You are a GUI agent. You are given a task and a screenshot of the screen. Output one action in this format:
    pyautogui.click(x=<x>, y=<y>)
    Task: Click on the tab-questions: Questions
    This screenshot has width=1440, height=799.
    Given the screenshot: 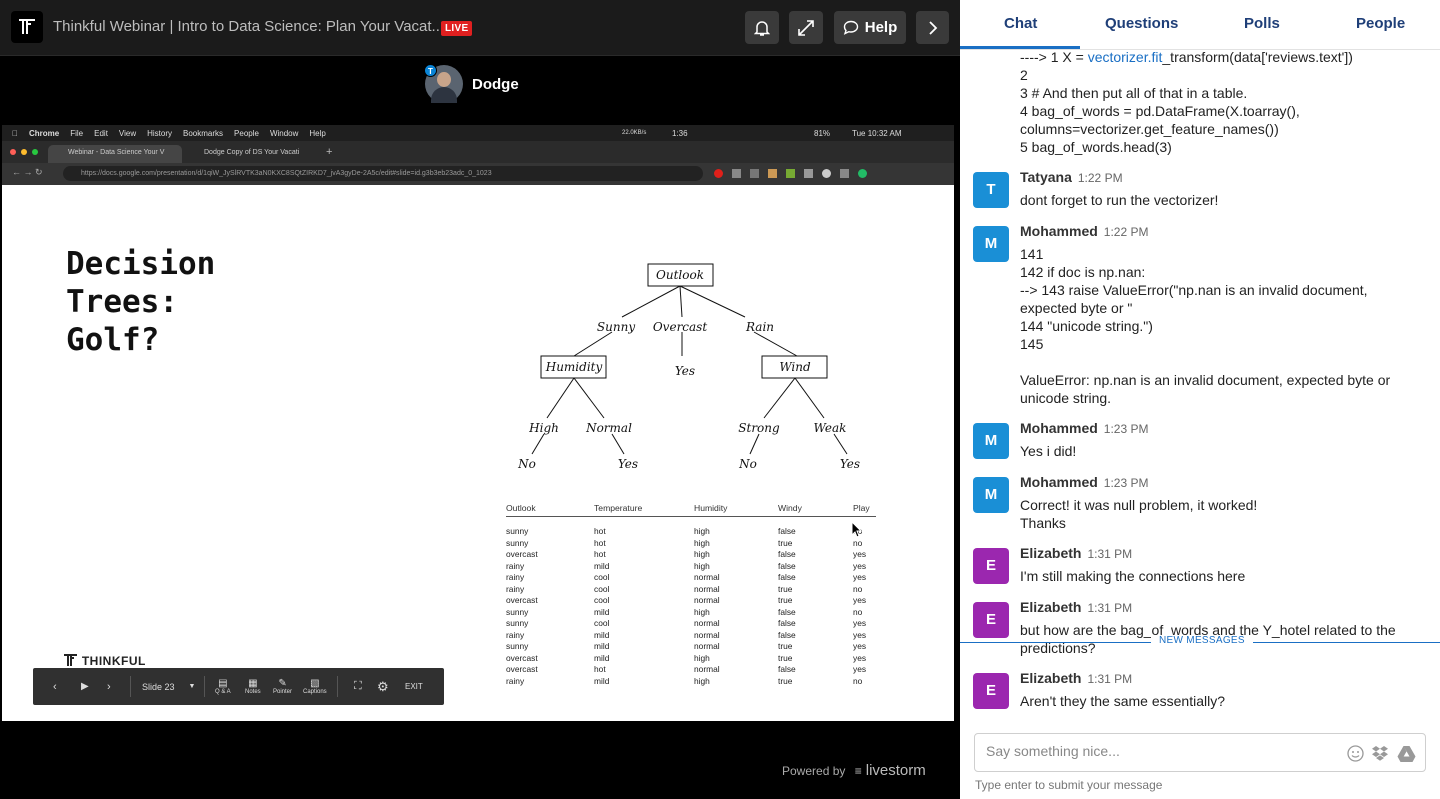 What is the action you would take?
    pyautogui.click(x=1141, y=23)
    